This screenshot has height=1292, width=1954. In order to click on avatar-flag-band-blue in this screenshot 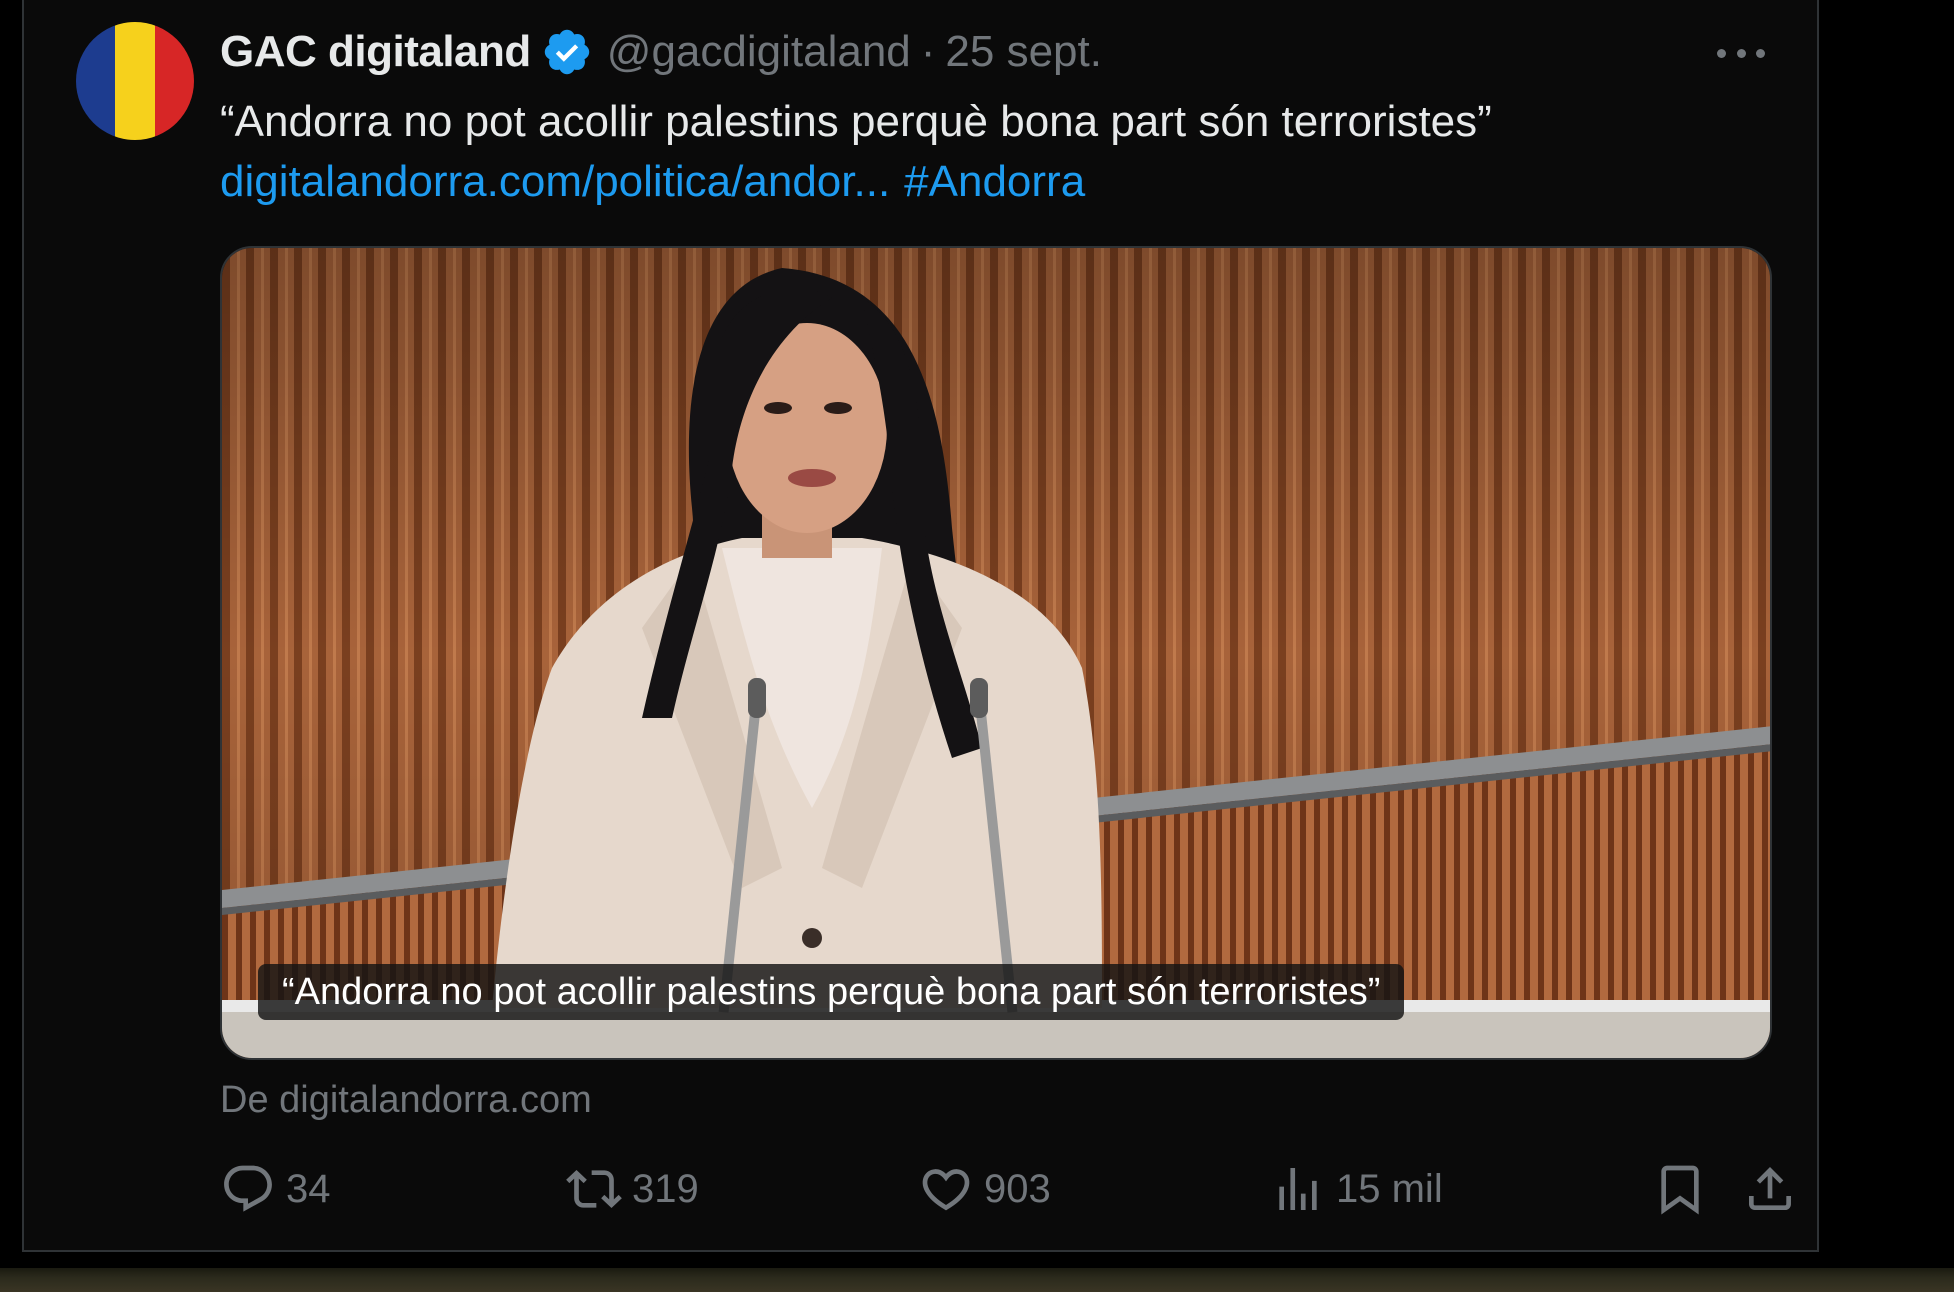, I will do `click(96, 81)`.